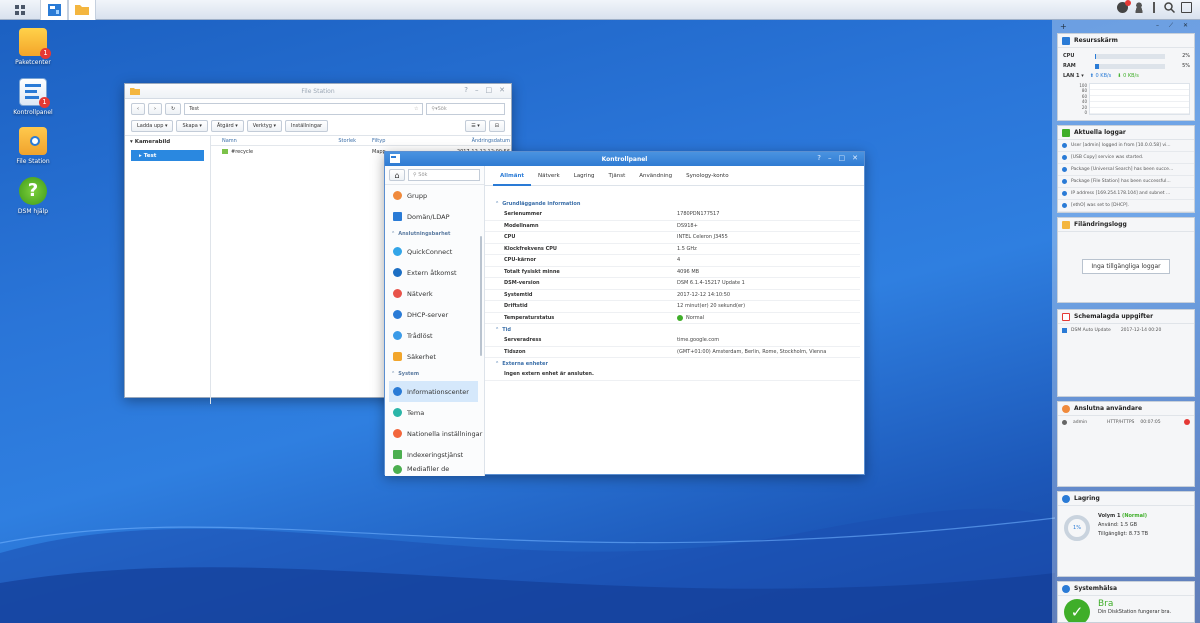  I want to click on view-detail-button: ⊟, so click(496, 125).